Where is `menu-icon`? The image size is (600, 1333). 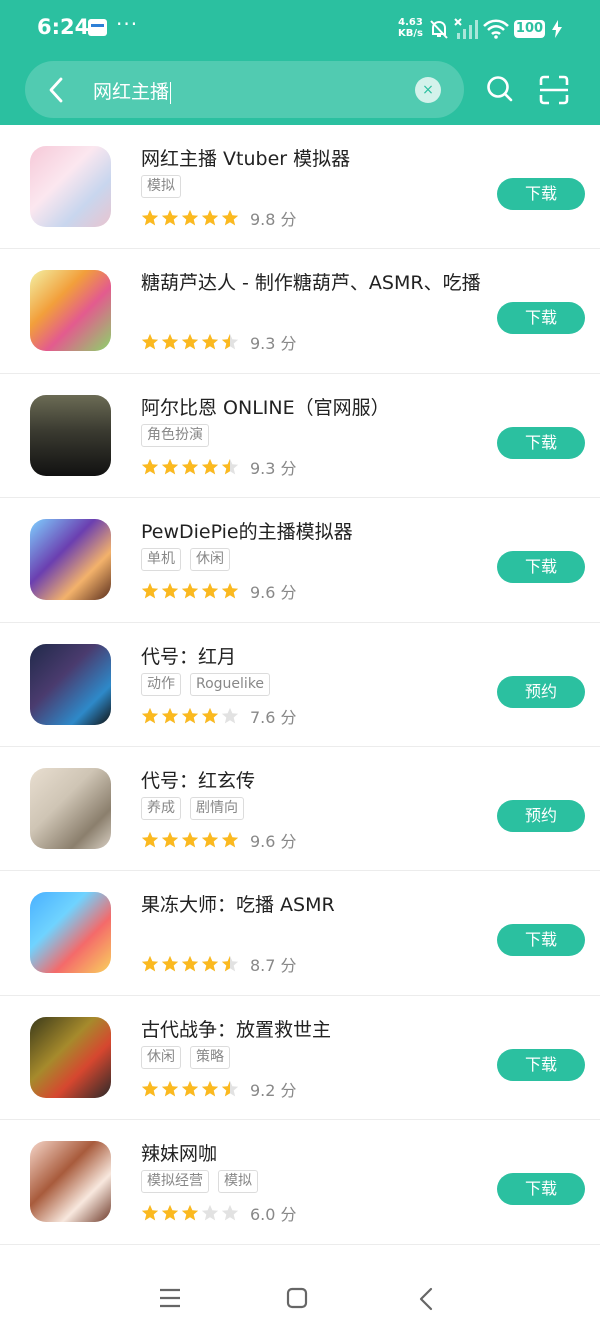
menu-icon is located at coordinates (170, 1298).